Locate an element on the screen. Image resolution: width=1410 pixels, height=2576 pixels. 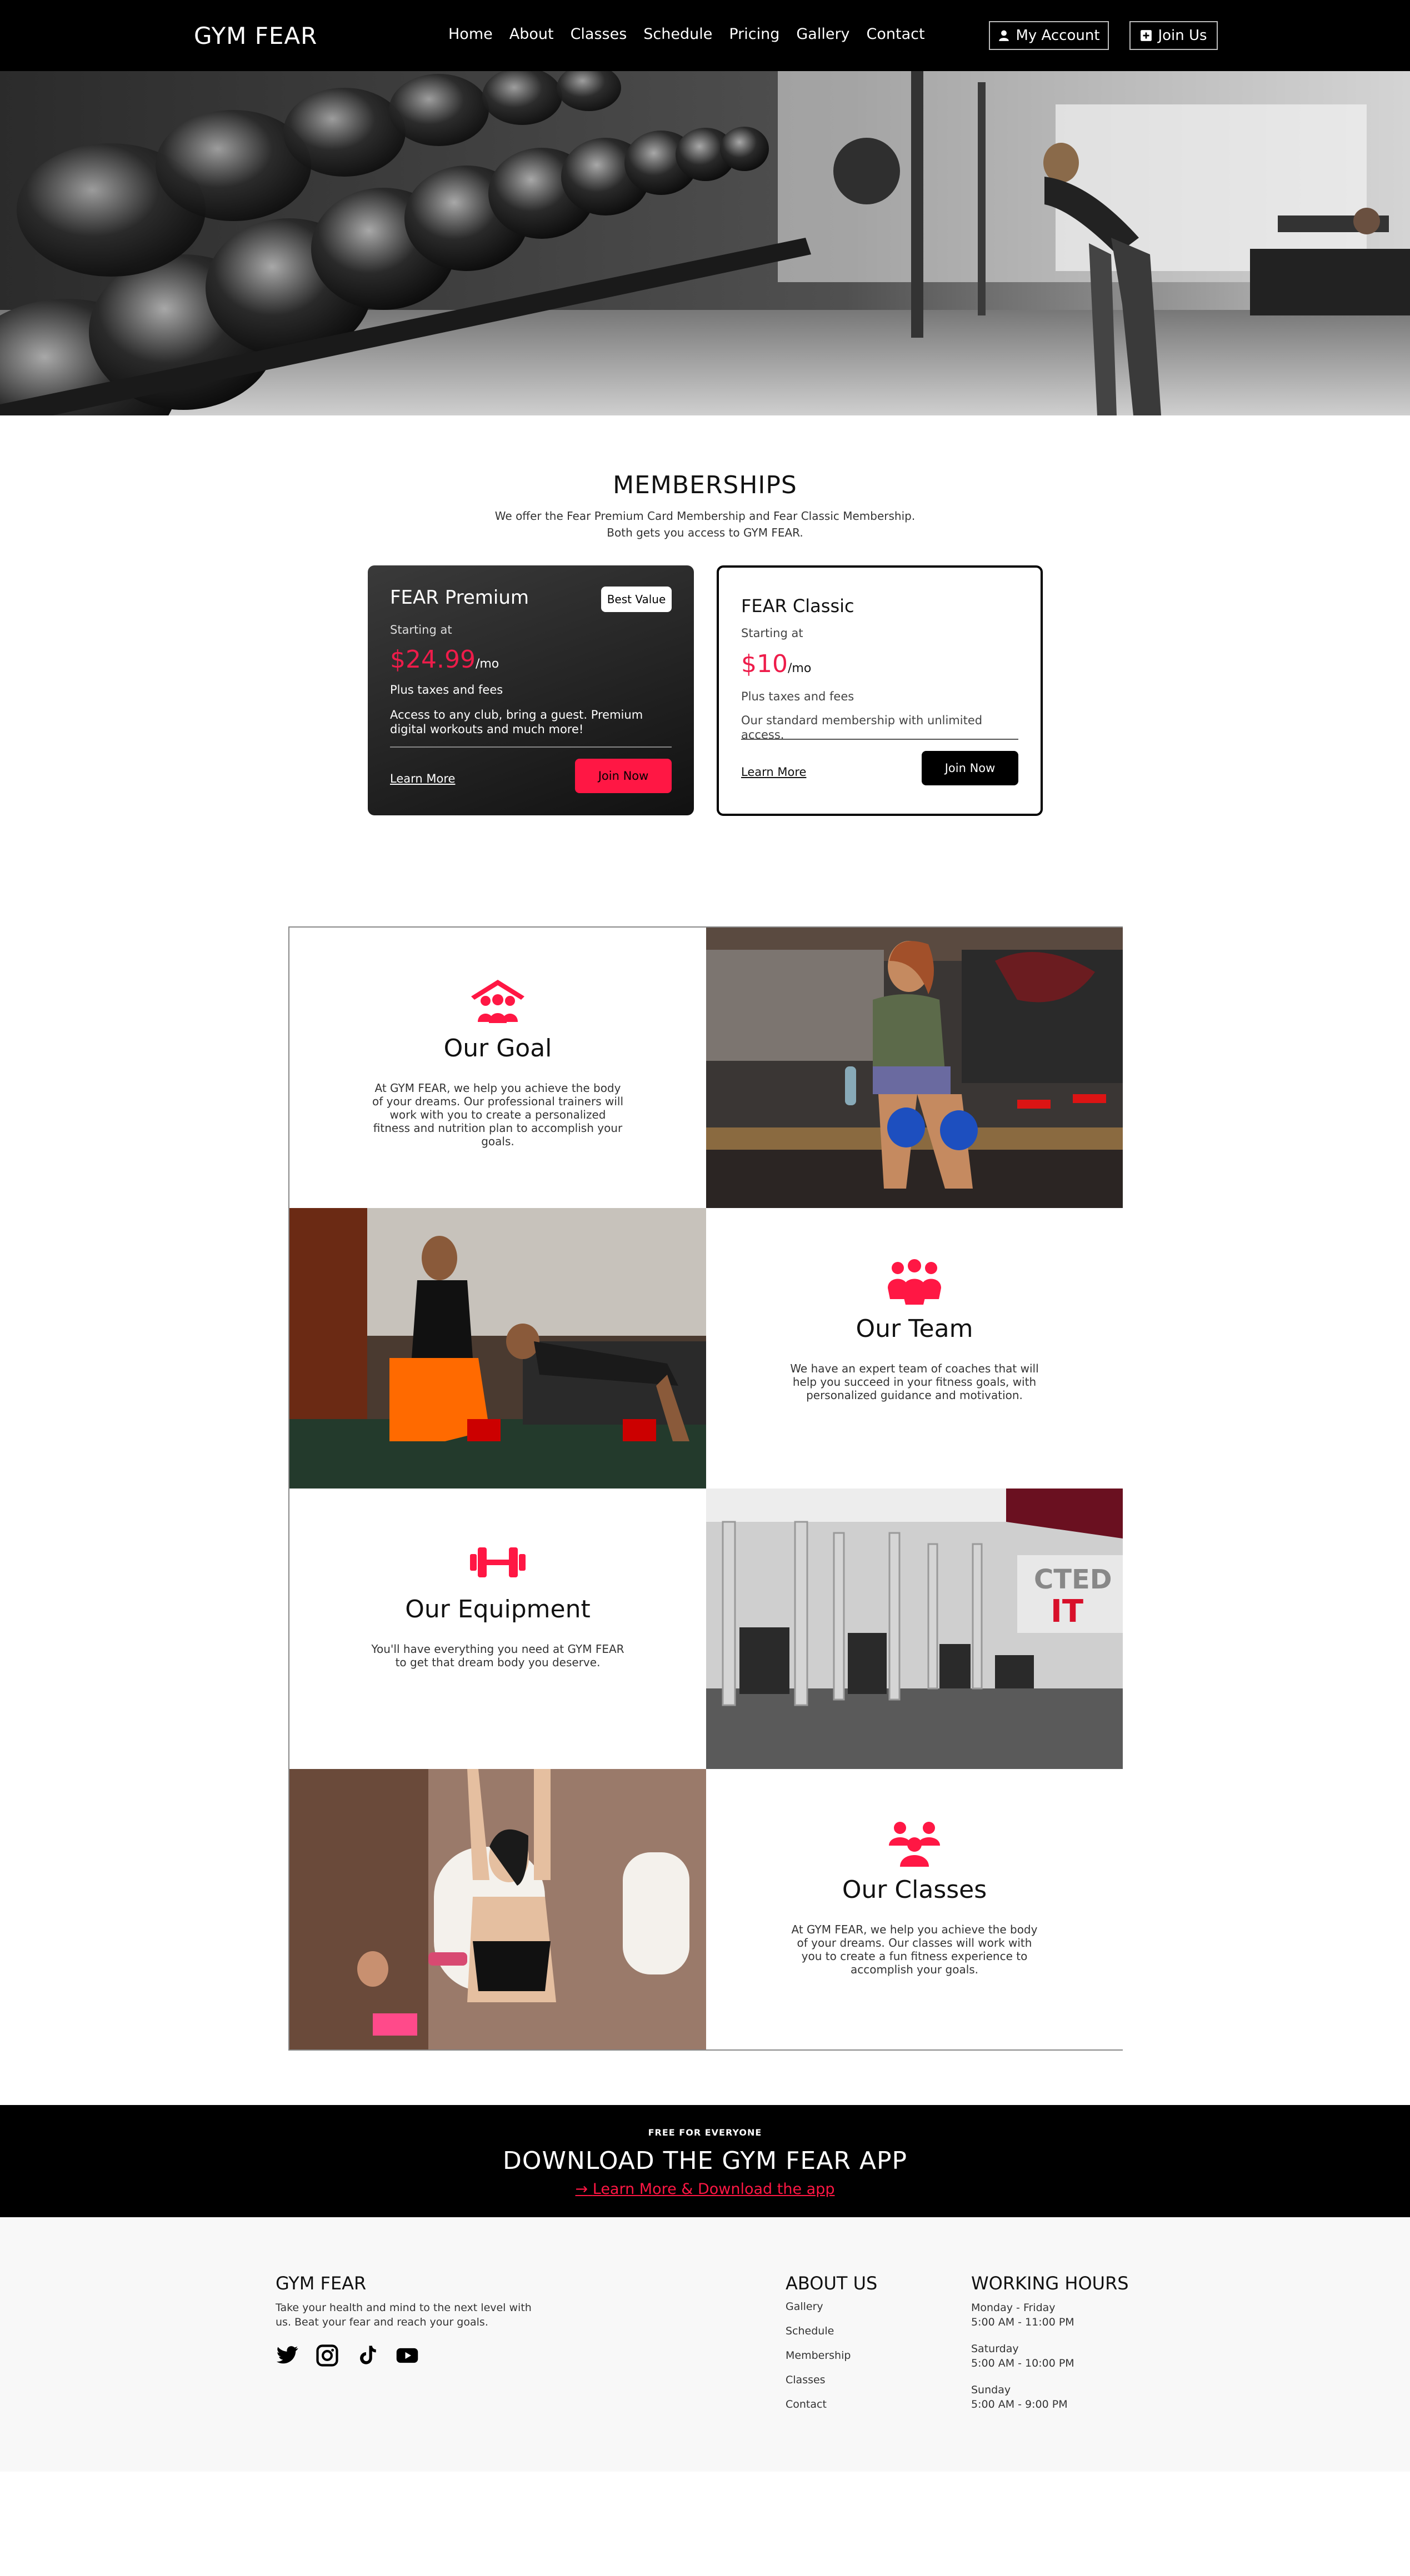
nav-link-home: Home is located at coordinates (470, 34).